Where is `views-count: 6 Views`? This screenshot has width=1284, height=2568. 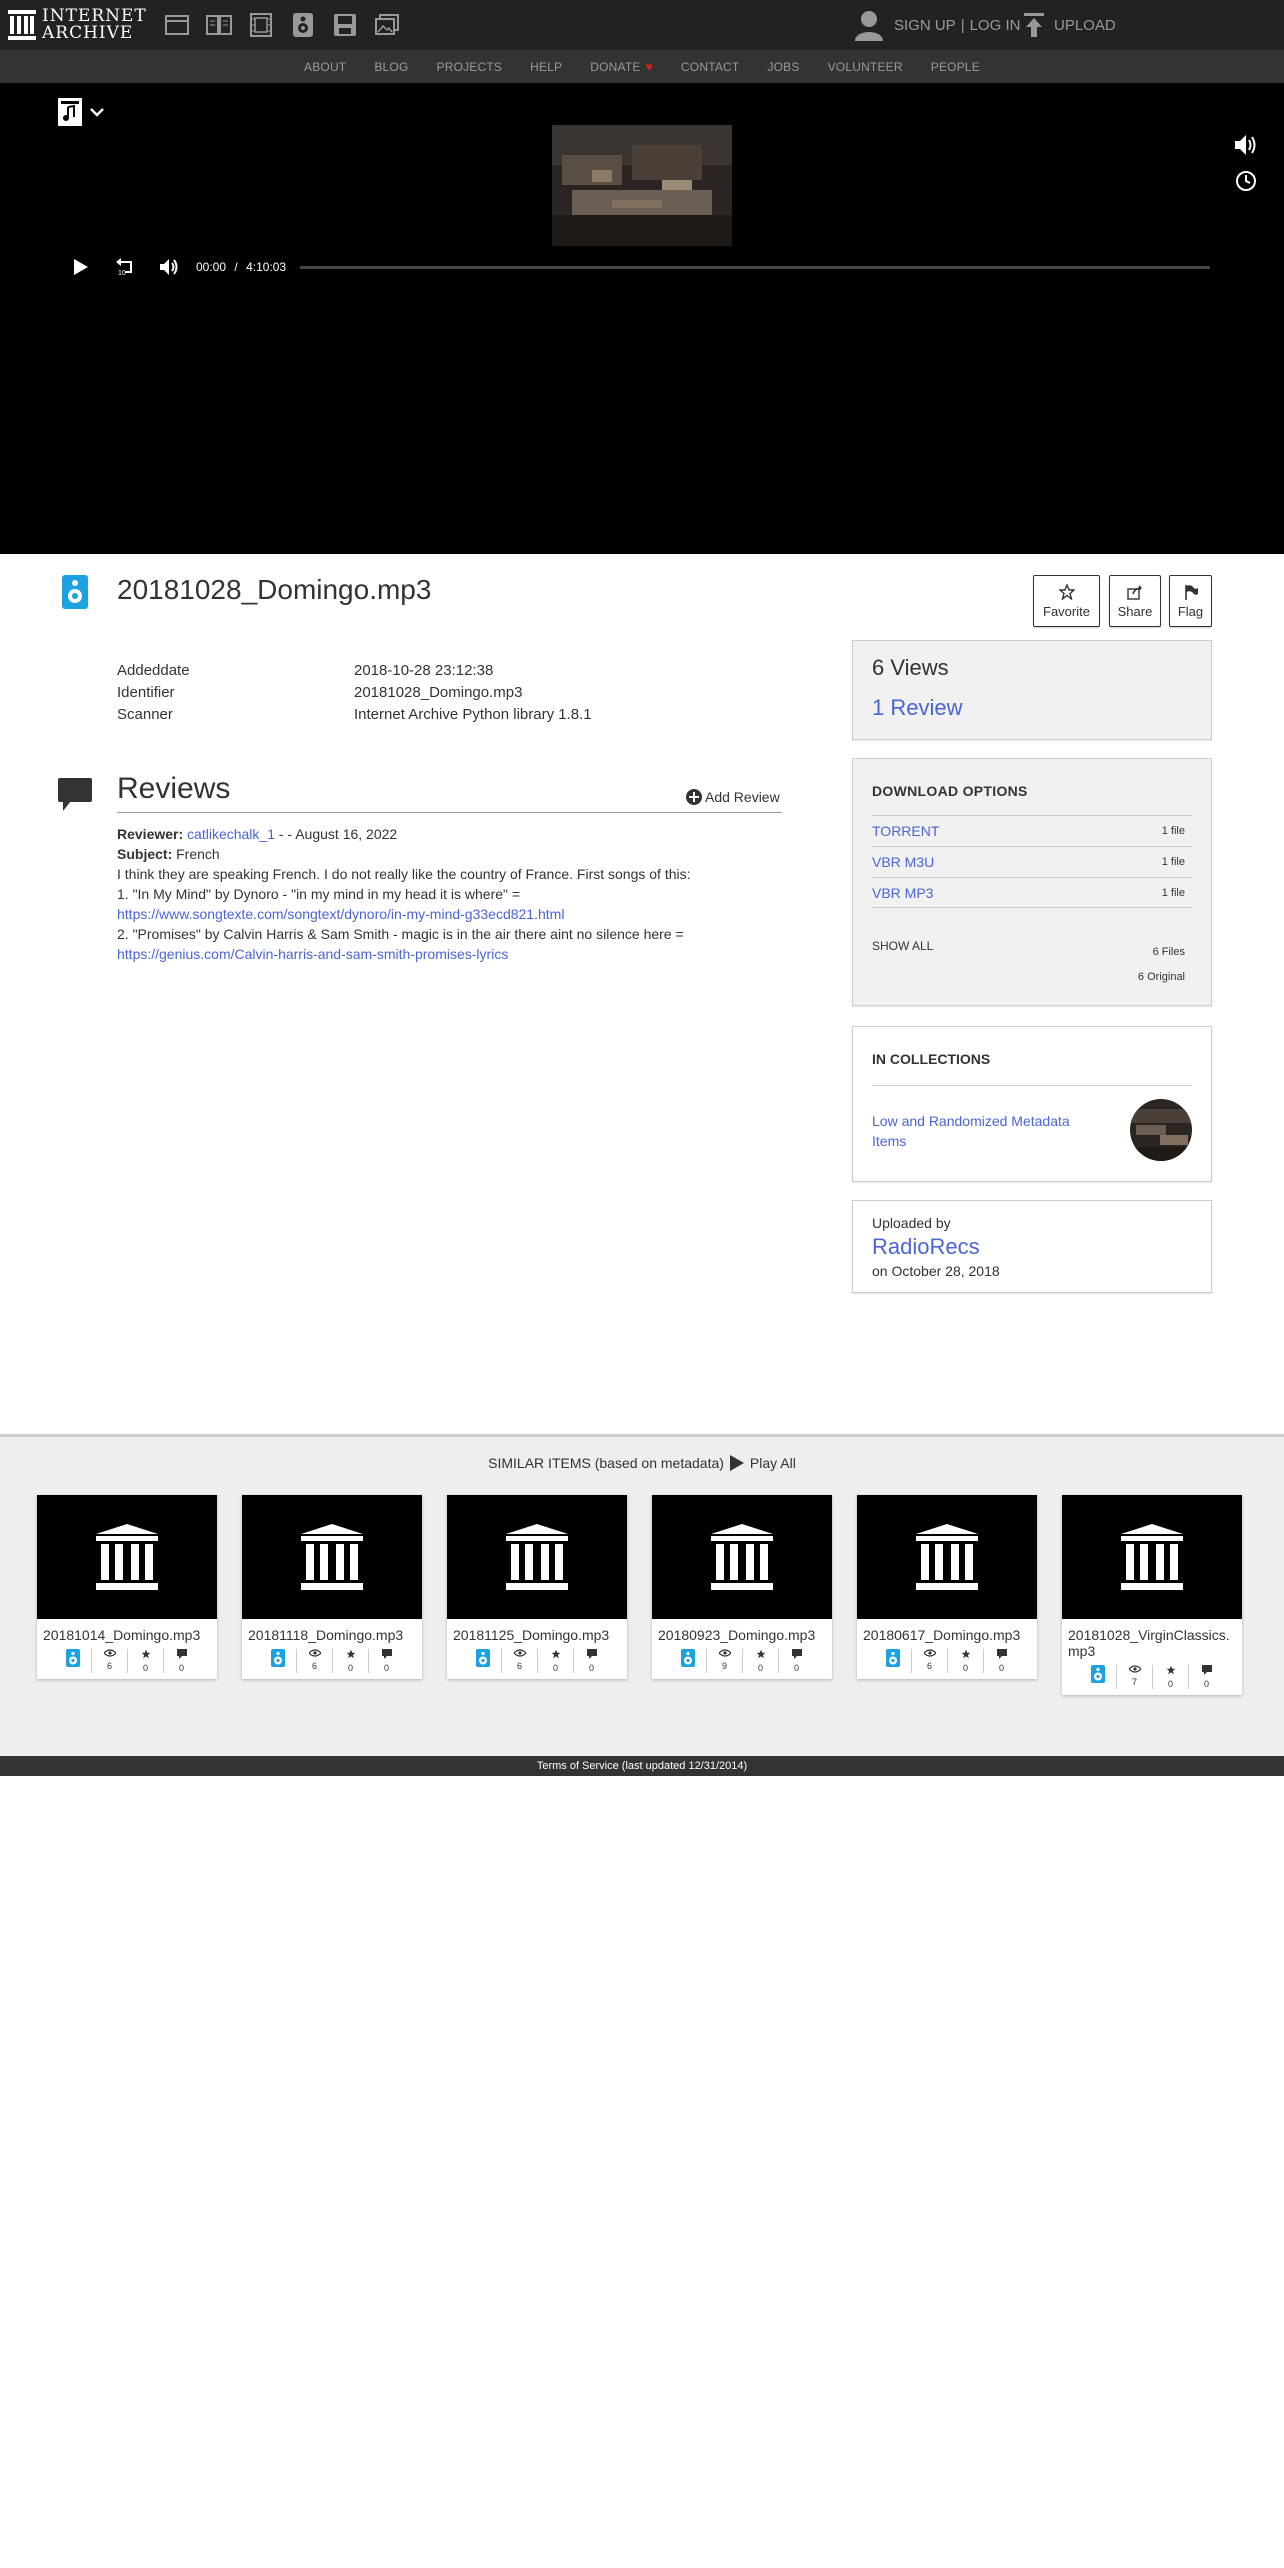 views-count: 6 Views is located at coordinates (910, 667).